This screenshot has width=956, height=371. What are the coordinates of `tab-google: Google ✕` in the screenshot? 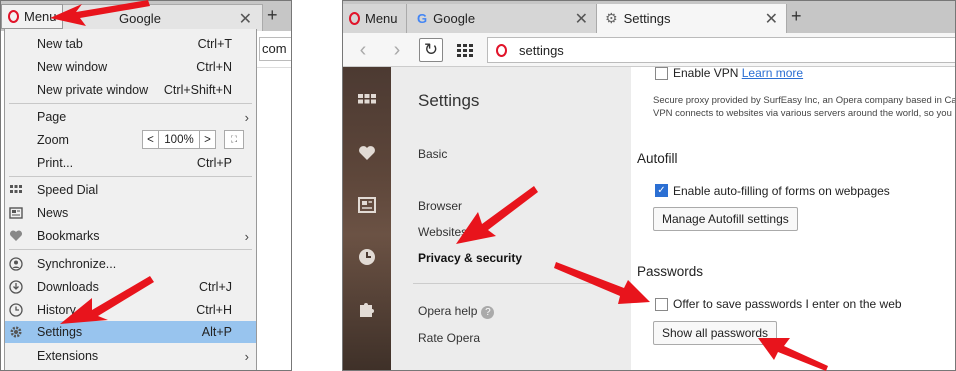 It's located at (163, 17).